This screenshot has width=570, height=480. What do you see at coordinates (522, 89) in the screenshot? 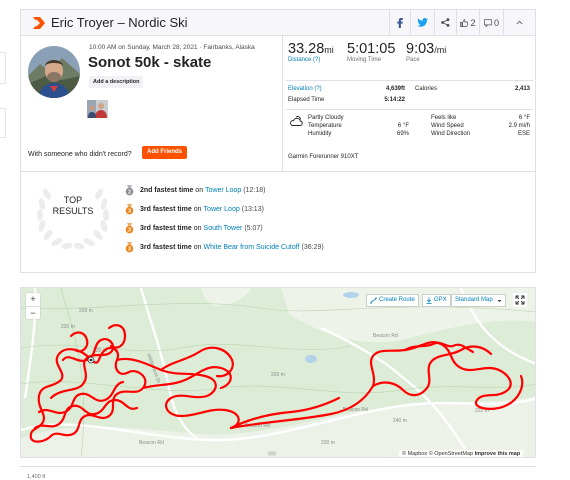
I see `calories-value: 2,413` at bounding box center [522, 89].